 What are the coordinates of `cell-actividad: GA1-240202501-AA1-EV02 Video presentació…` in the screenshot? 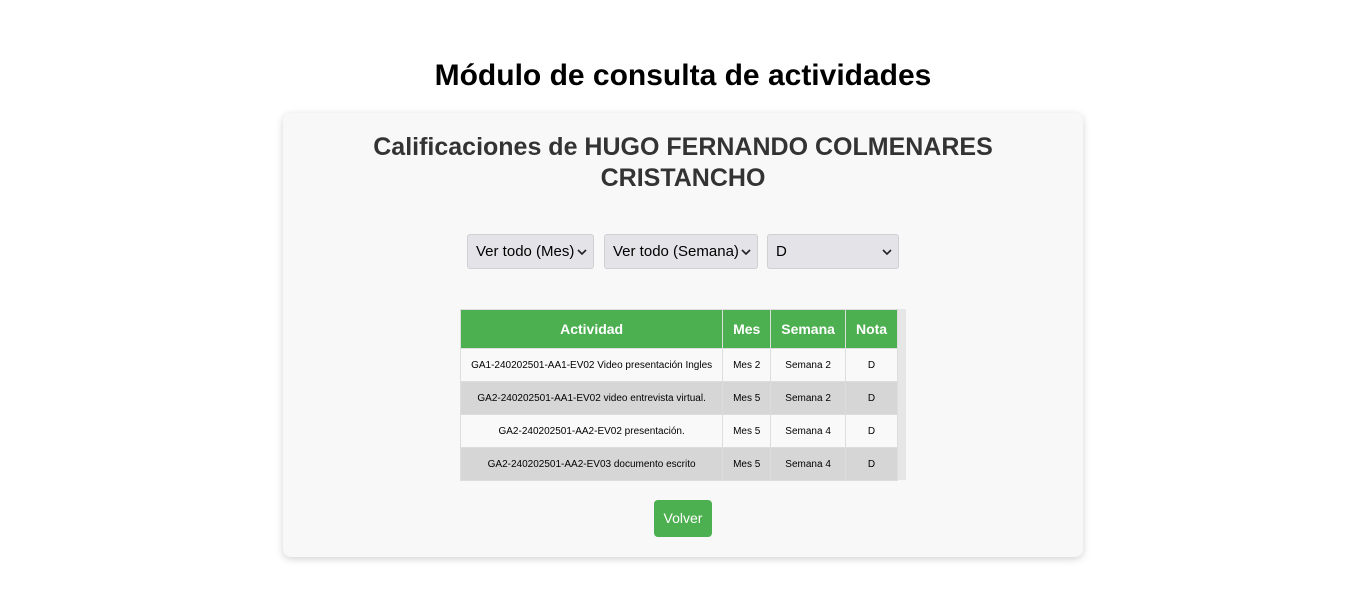 It's located at (591, 365).